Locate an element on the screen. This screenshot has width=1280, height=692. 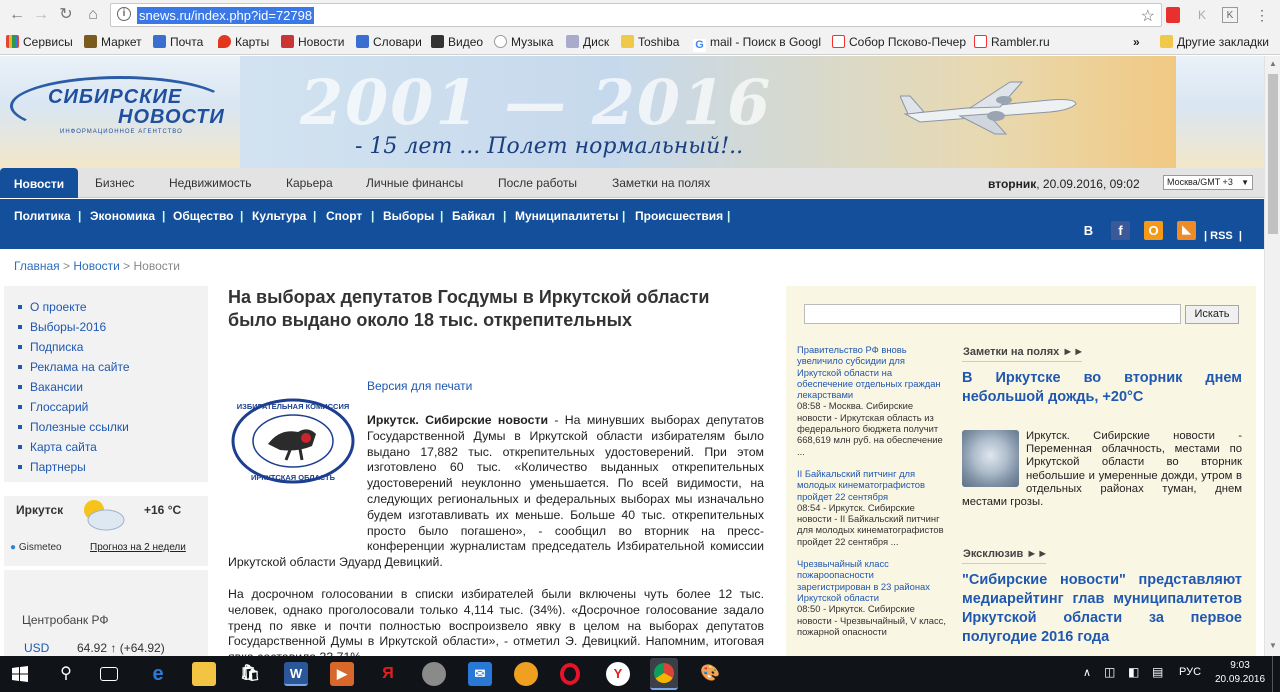
menu-partners: Партнеры is located at coordinates (52, 467).